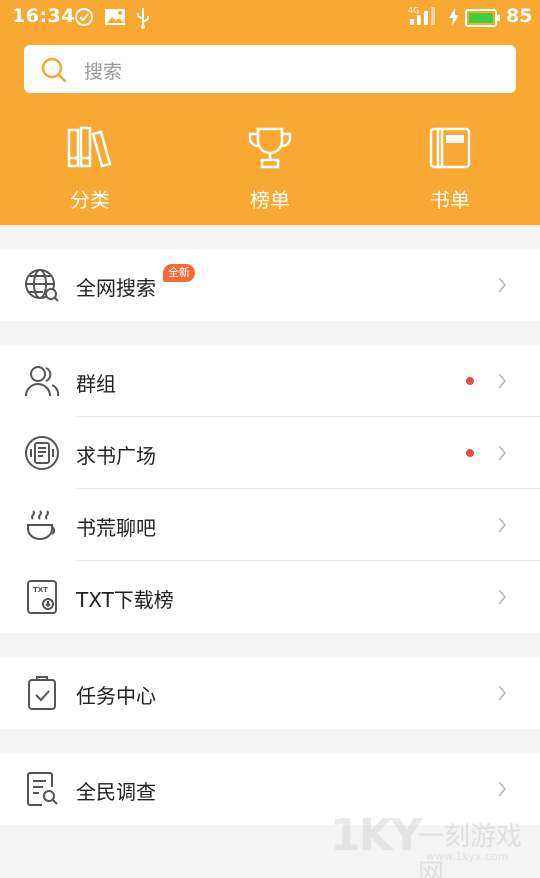  Describe the element at coordinates (116, 696) in the screenshot. I see `list-item-label: 任务中心` at that location.